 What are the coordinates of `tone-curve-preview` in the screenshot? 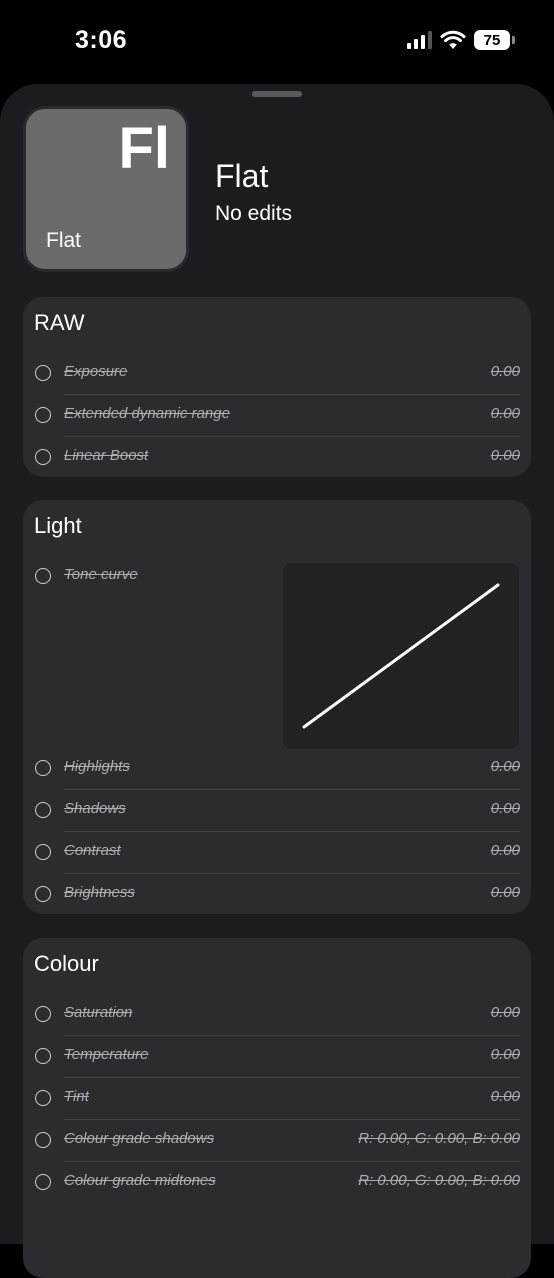 It's located at (401, 656).